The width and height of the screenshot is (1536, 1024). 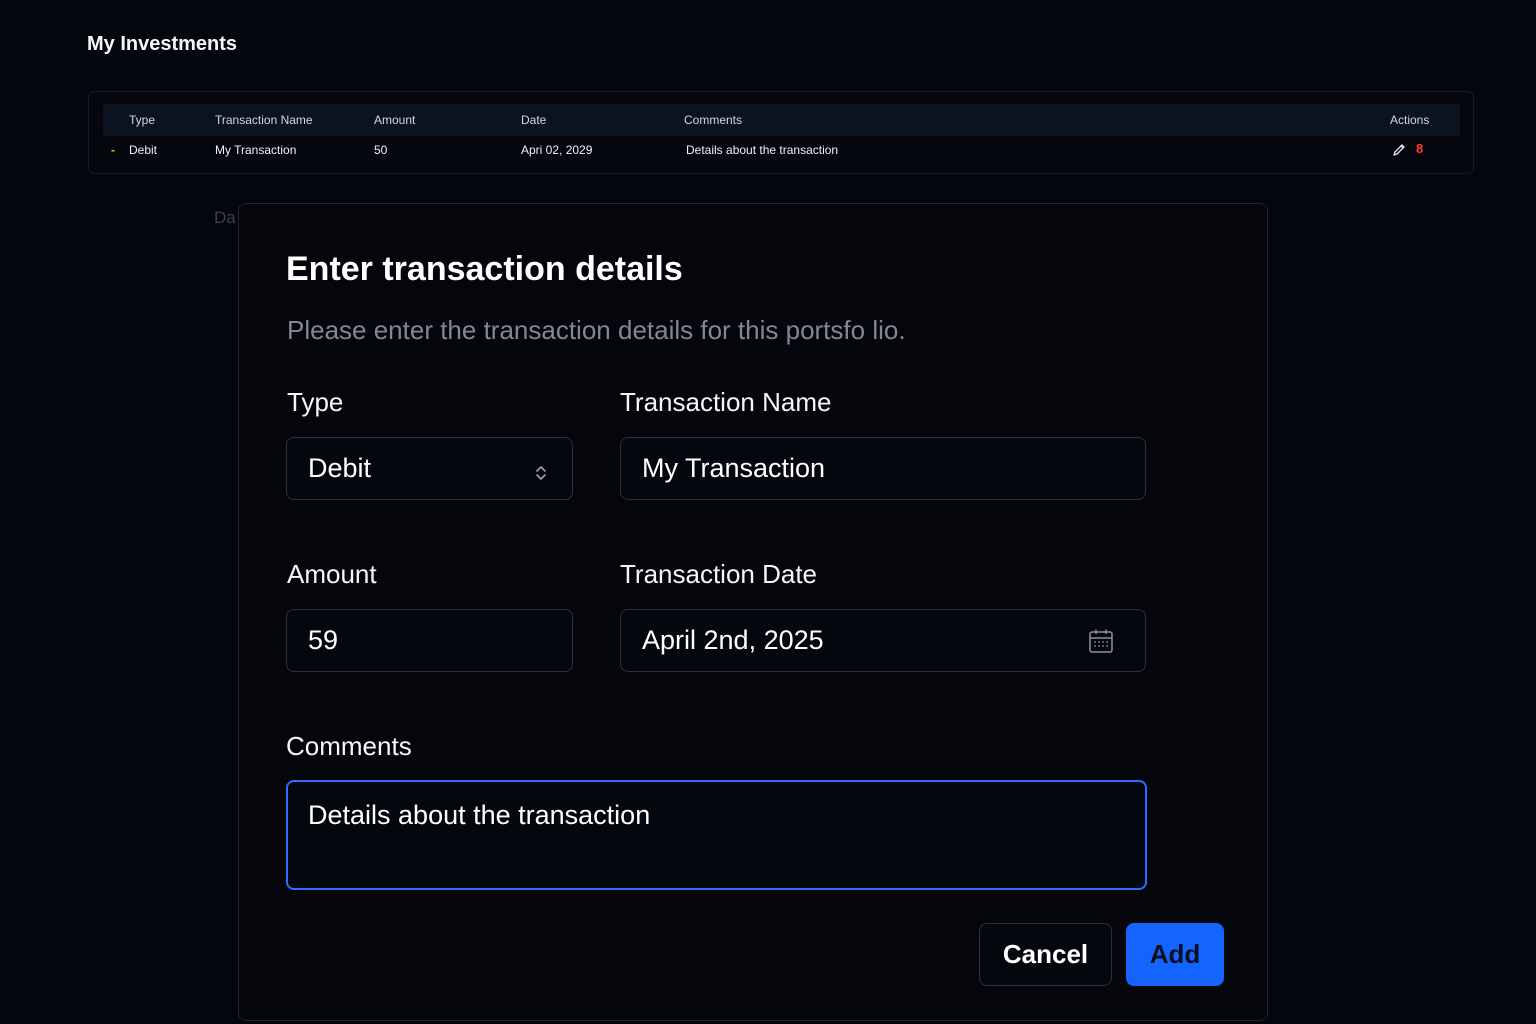 I want to click on column-header-comments: Comments, so click(x=713, y=120).